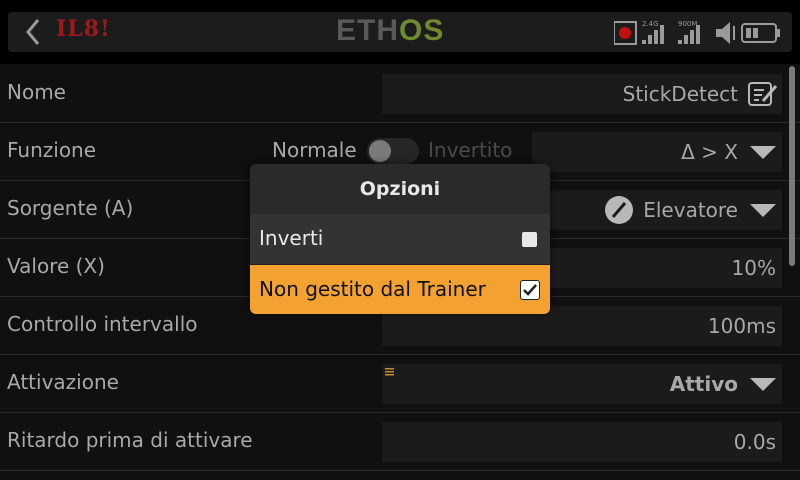 The width and height of the screenshot is (800, 480). Describe the element at coordinates (690, 210) in the screenshot. I see `source-value: Elevatore` at that location.